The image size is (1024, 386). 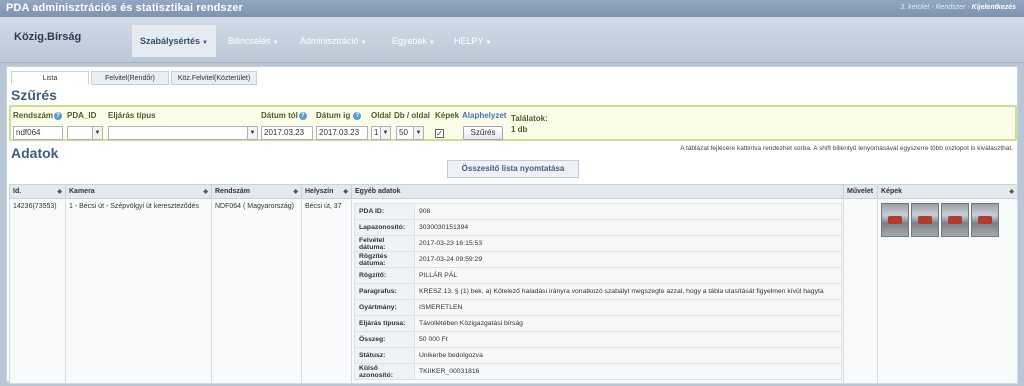 I want to click on detail-row: Rögzítő: PILLÁR PÁL, so click(x=598, y=275).